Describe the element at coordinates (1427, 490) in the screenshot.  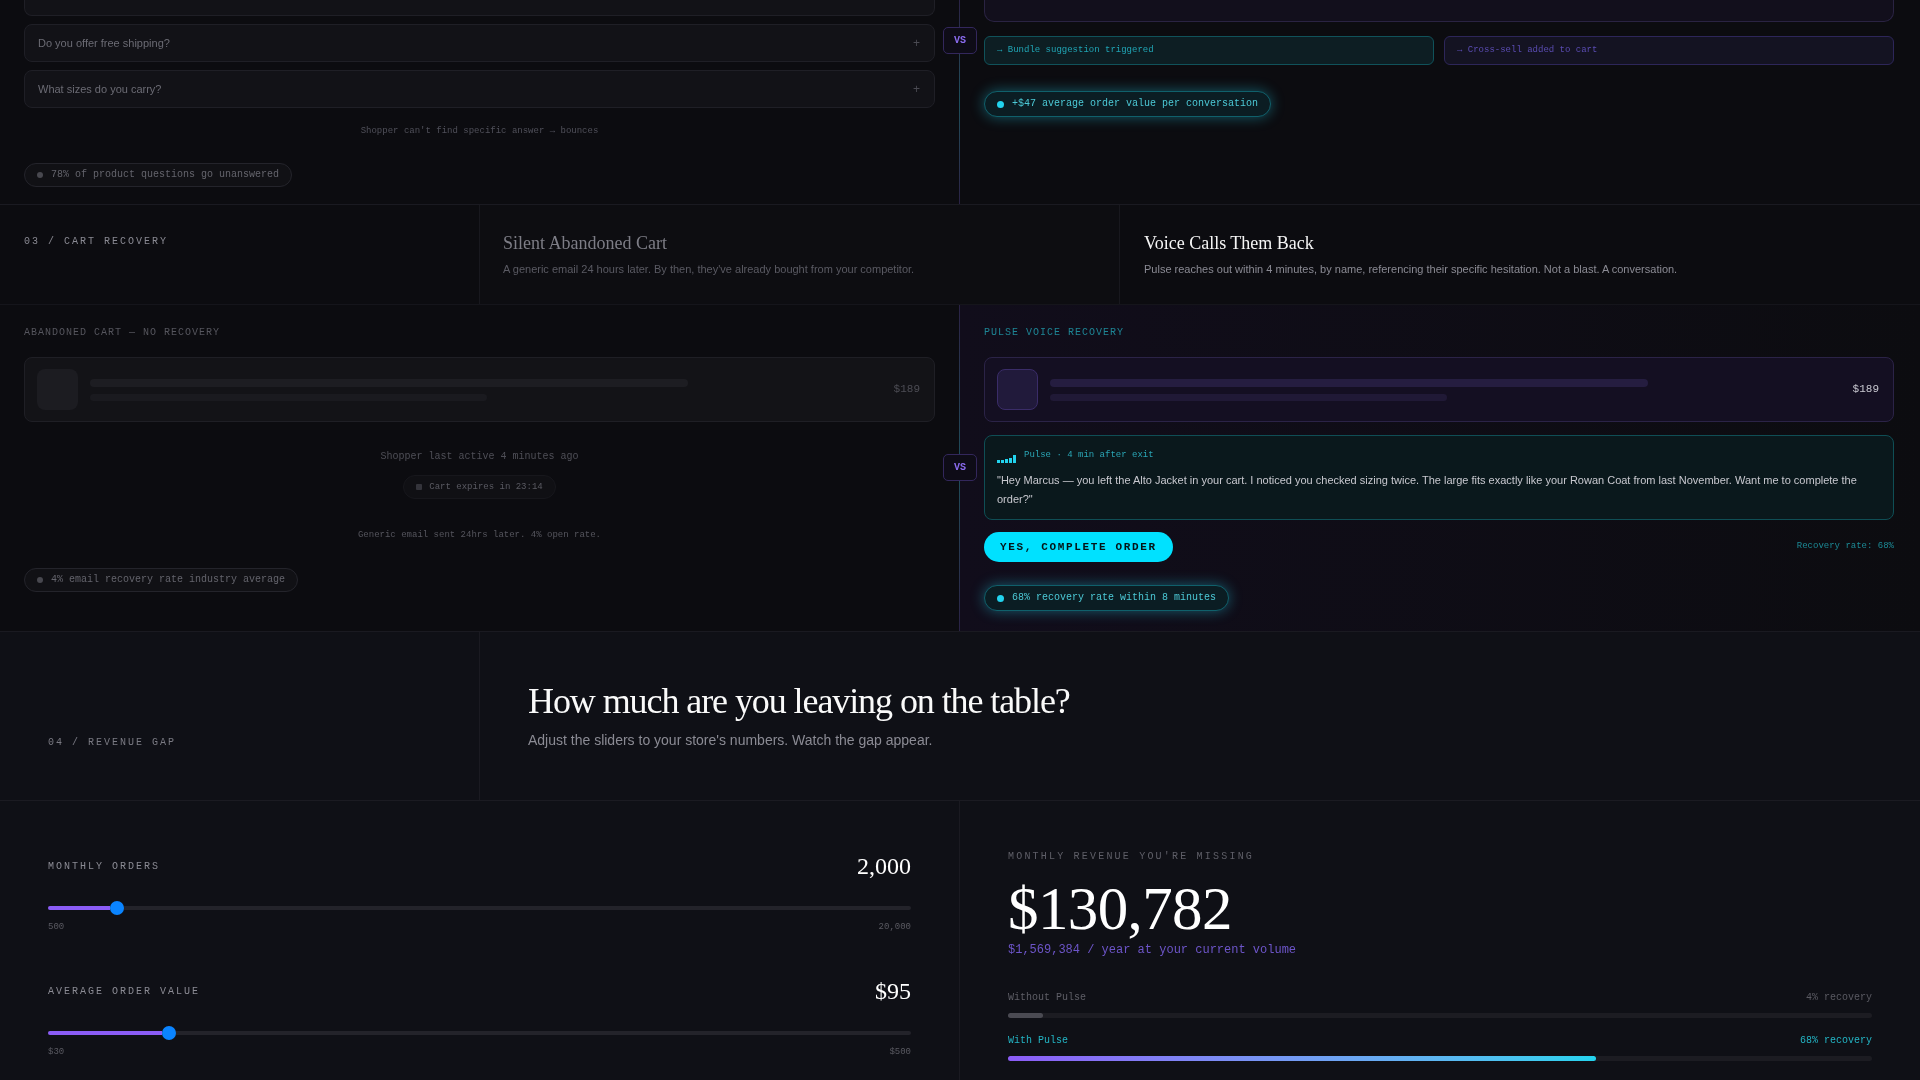
I see `message-text: "Hey Marcus — you left the Alto Jacket in your cart. I noticed you checked sizing twice. The large fits exactly like your Rowan Coat from last November. Want me to complete the order?"` at that location.